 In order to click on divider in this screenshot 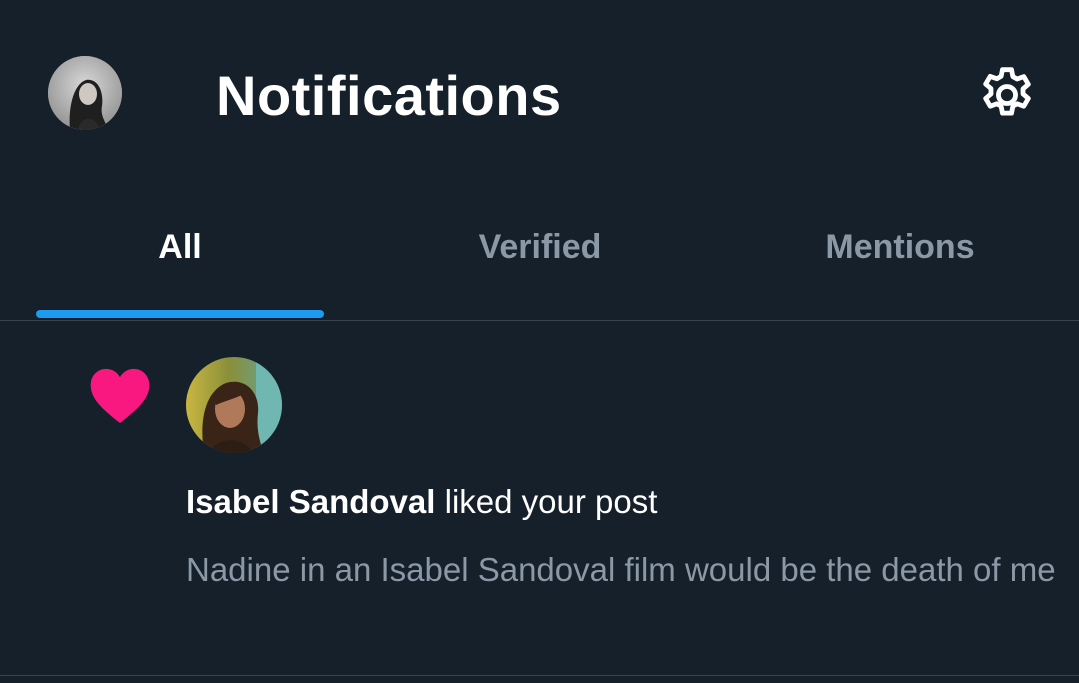, I will do `click(539, 675)`.